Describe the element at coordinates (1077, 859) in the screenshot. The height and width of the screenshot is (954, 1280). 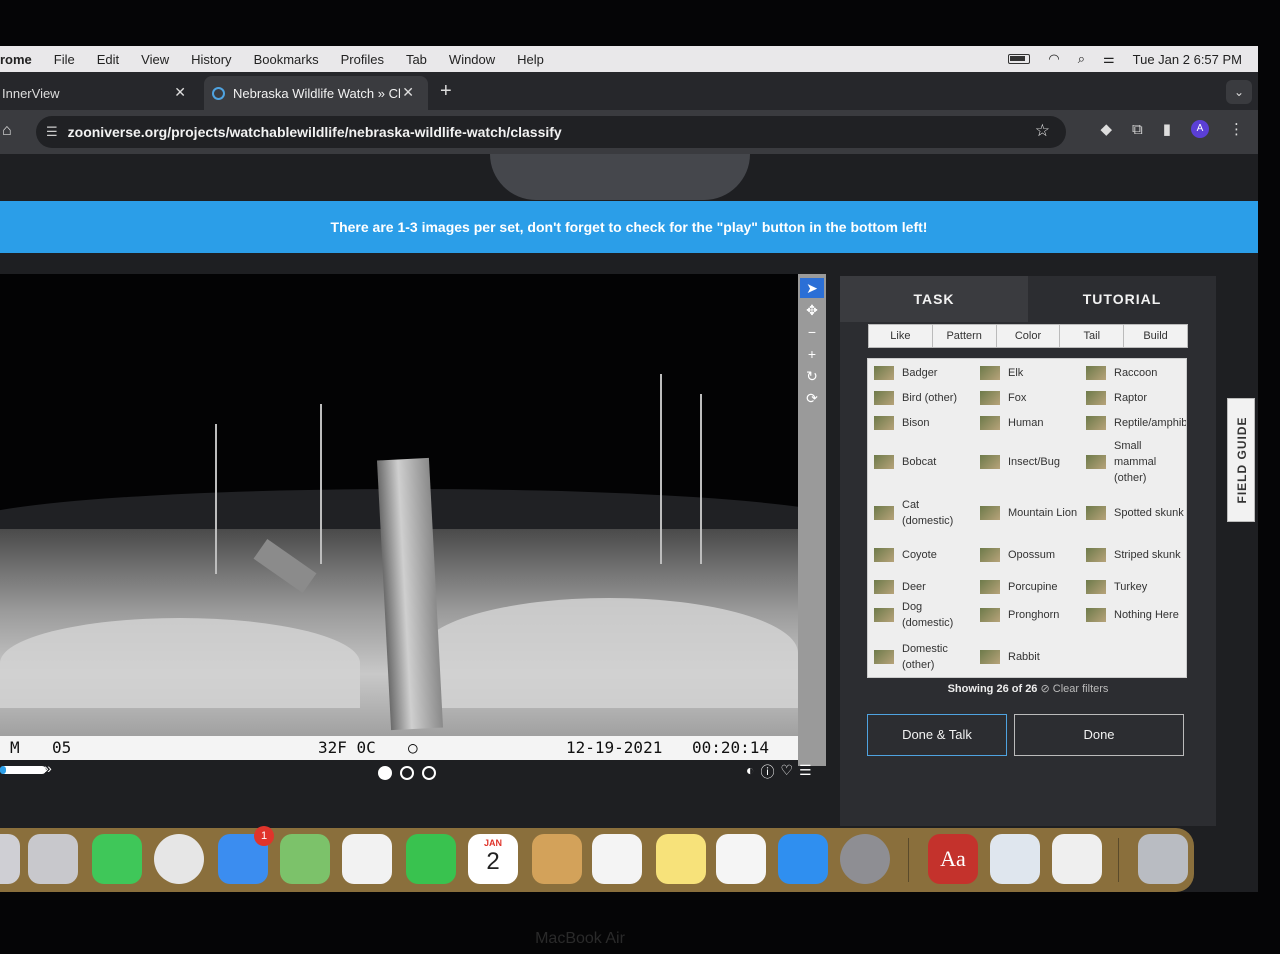
I see `textedit-app-icon` at that location.